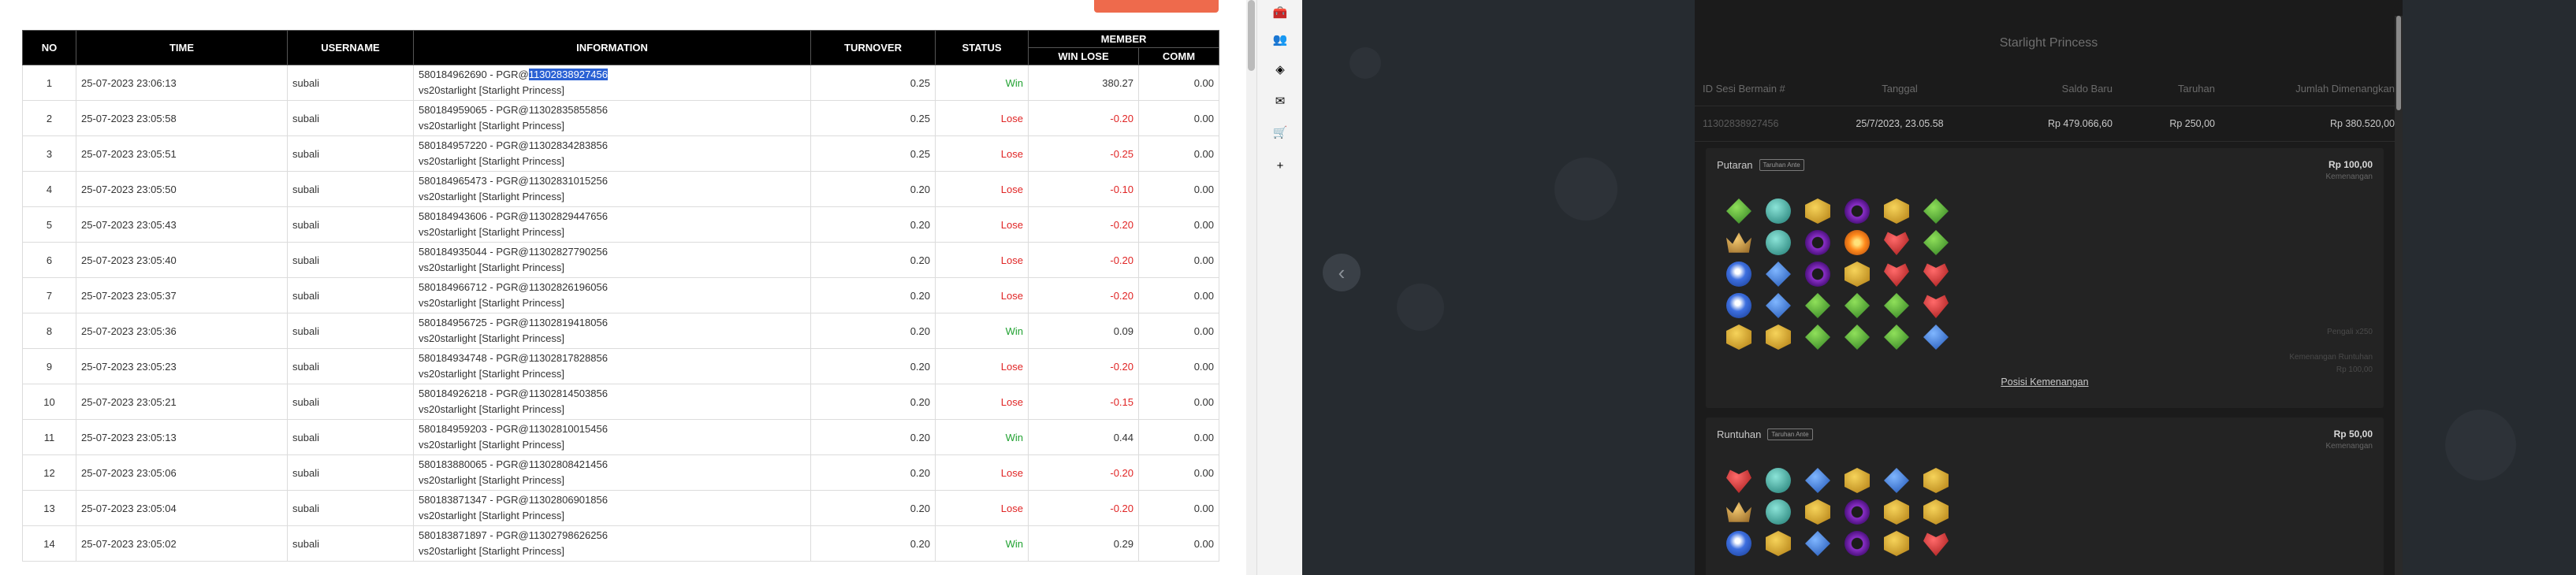  Describe the element at coordinates (1156, 6) in the screenshot. I see `action-button` at that location.